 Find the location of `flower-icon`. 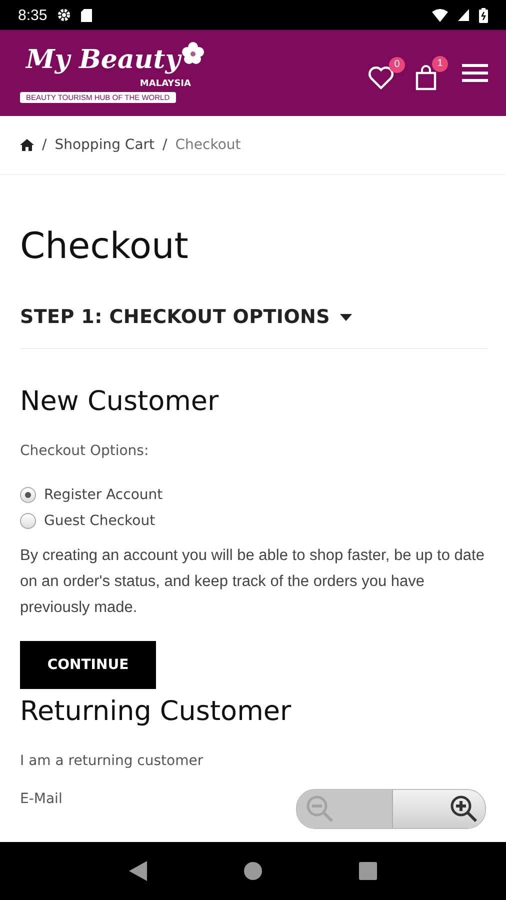

flower-icon is located at coordinates (193, 53).